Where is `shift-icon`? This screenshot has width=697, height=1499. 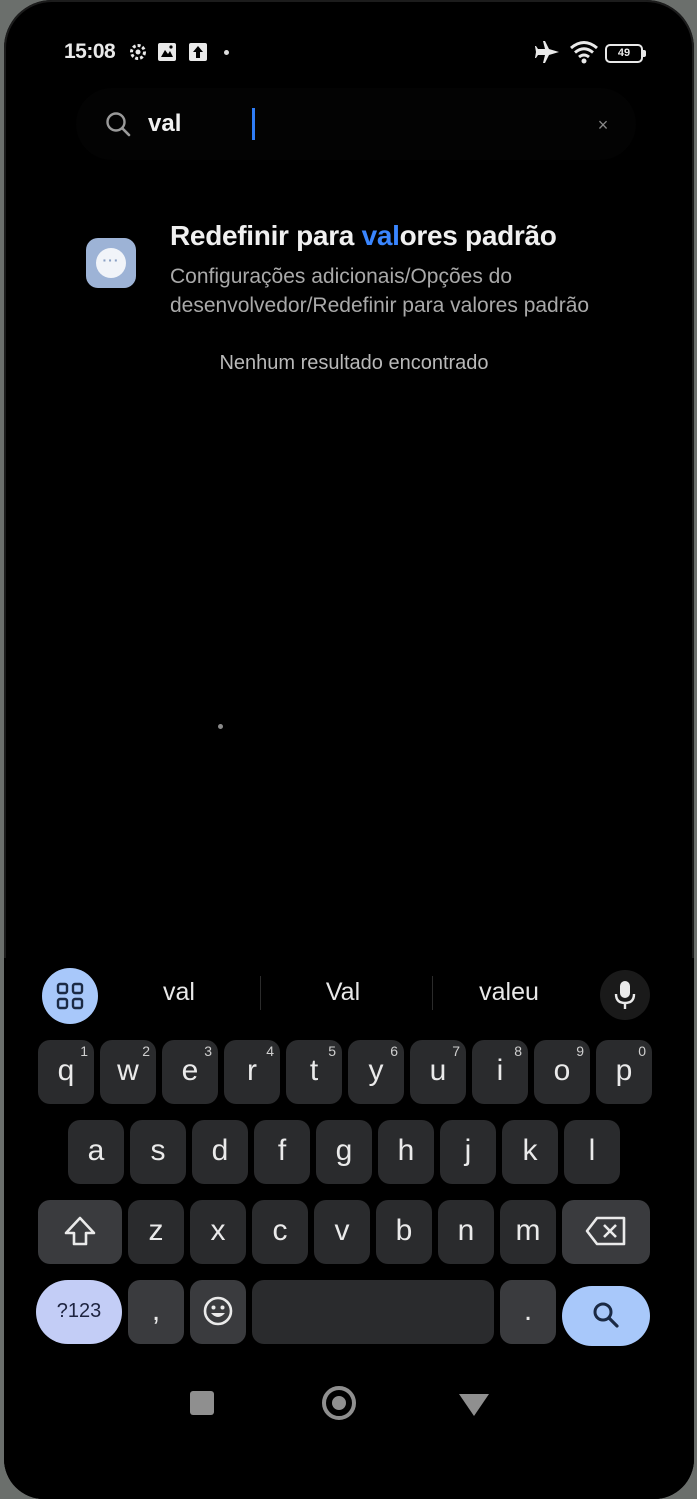
shift-icon is located at coordinates (80, 1231).